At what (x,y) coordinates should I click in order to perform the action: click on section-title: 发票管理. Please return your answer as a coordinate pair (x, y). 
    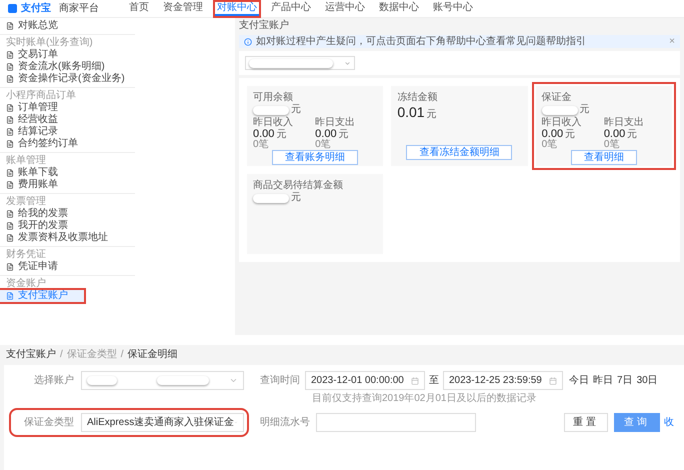
    Looking at the image, I should click on (26, 202).